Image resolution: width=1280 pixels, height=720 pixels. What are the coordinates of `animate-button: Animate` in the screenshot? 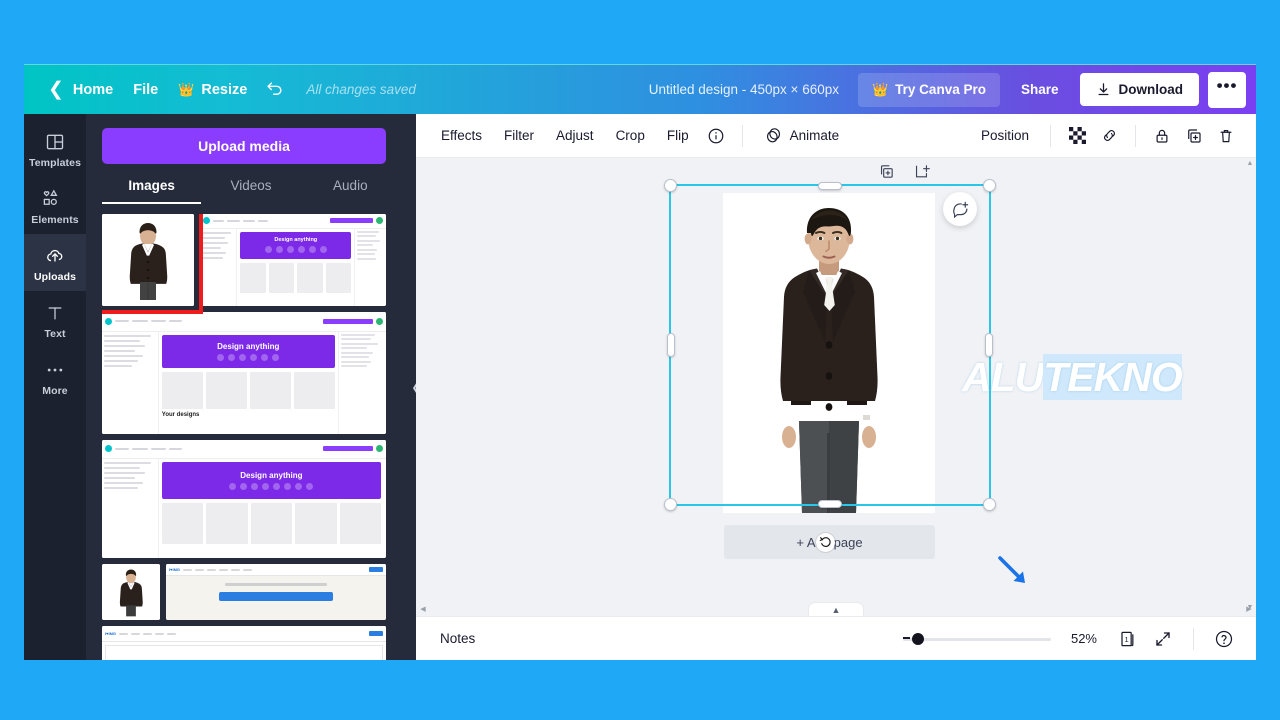 It's located at (802, 135).